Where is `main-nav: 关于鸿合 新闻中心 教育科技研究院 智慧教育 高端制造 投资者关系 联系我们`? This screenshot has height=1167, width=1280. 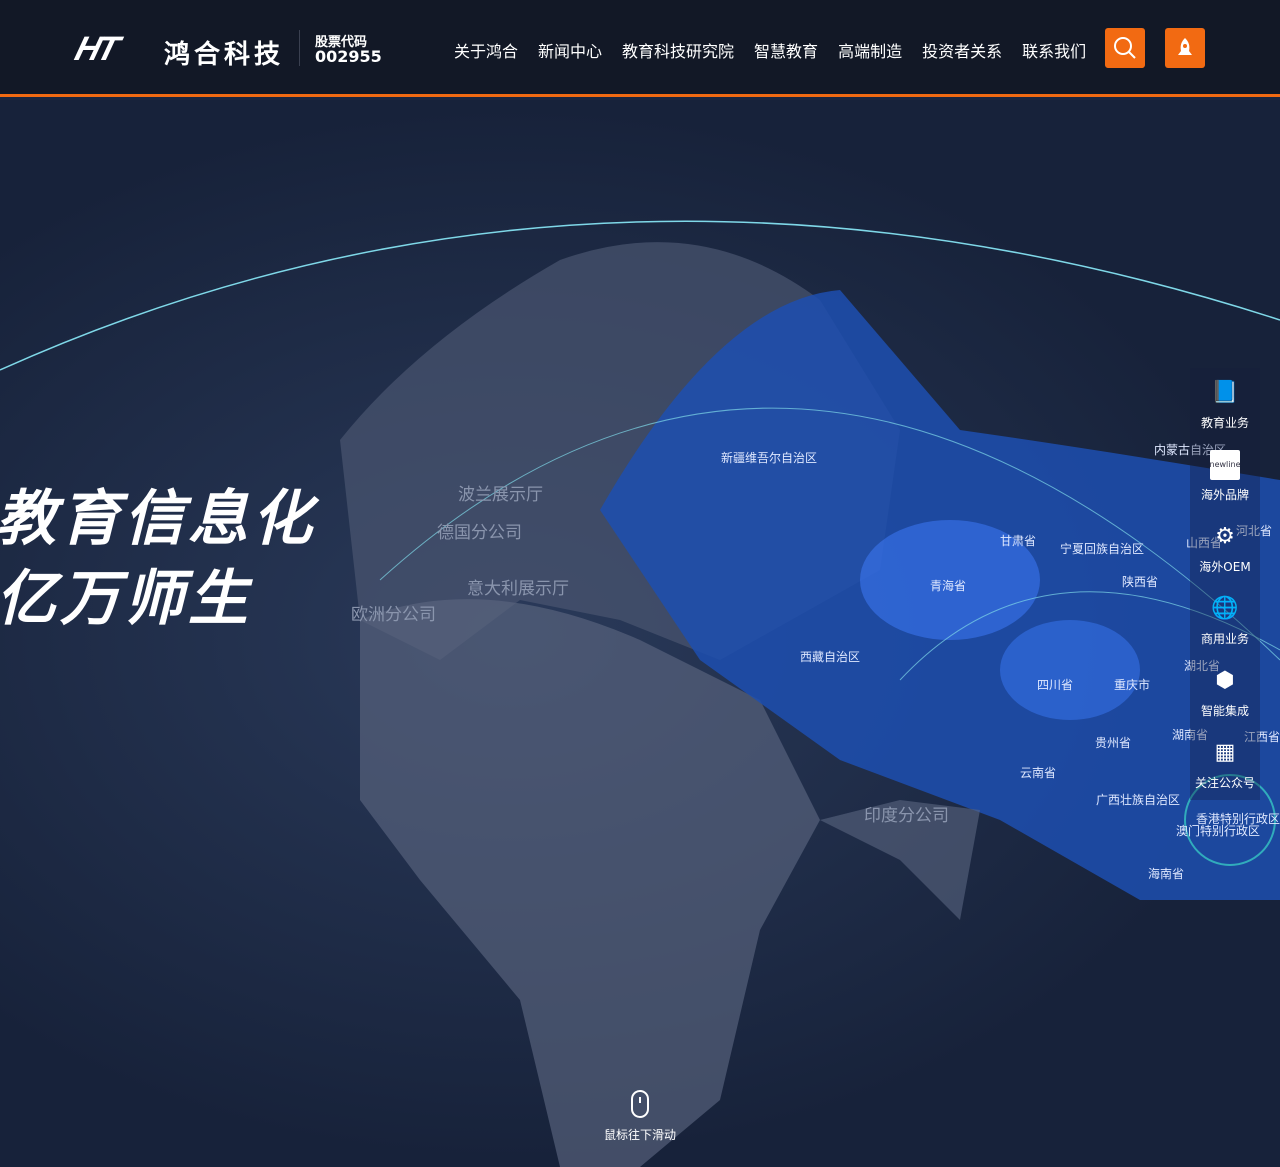 main-nav: 关于鸿合 新闻中心 教育科技研究院 智慧教育 高端制造 投资者关系 联系我们 is located at coordinates (770, 50).